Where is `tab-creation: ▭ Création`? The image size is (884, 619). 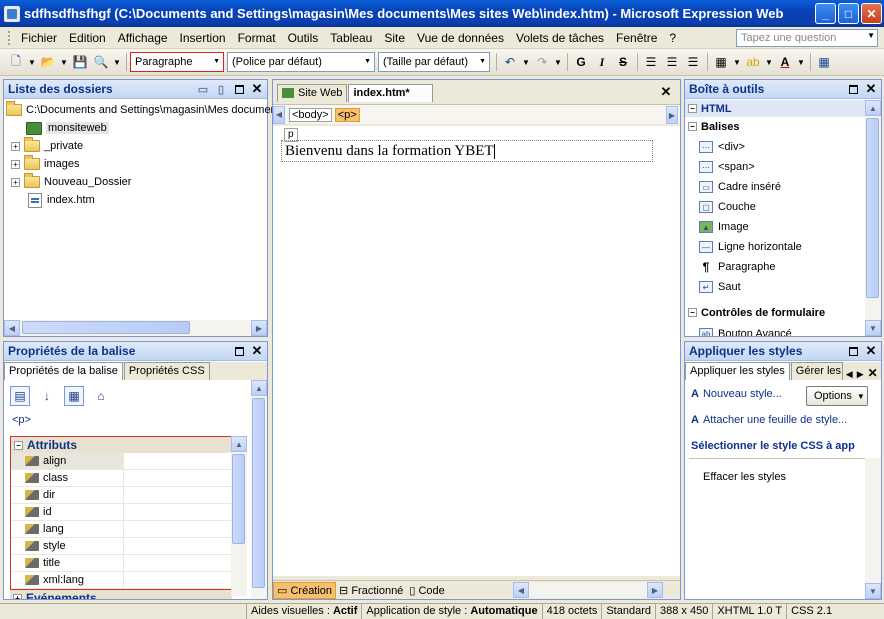
tab-creation: ▭ Création is located at coordinates (305, 590).